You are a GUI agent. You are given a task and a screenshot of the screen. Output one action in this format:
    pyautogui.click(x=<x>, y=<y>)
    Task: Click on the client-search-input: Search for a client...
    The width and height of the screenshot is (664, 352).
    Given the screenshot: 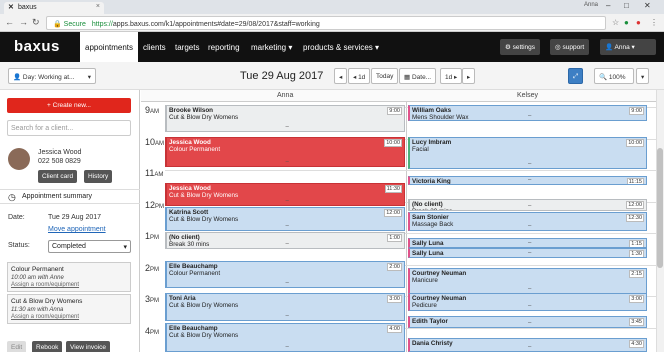 What is the action you would take?
    pyautogui.click(x=69, y=128)
    